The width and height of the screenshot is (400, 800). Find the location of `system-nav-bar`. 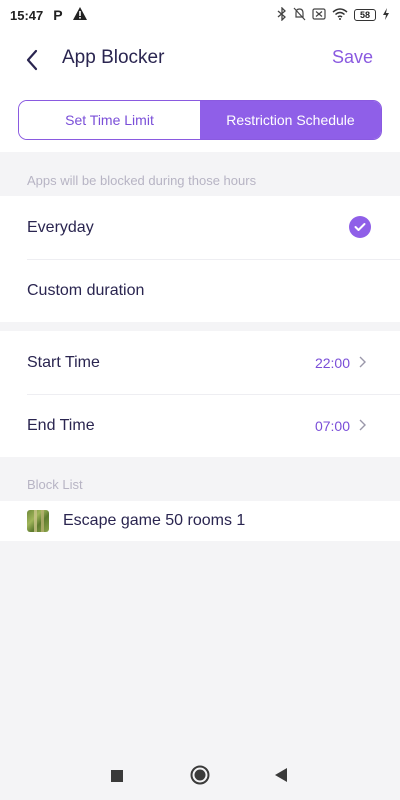

system-nav-bar is located at coordinates (200, 775).